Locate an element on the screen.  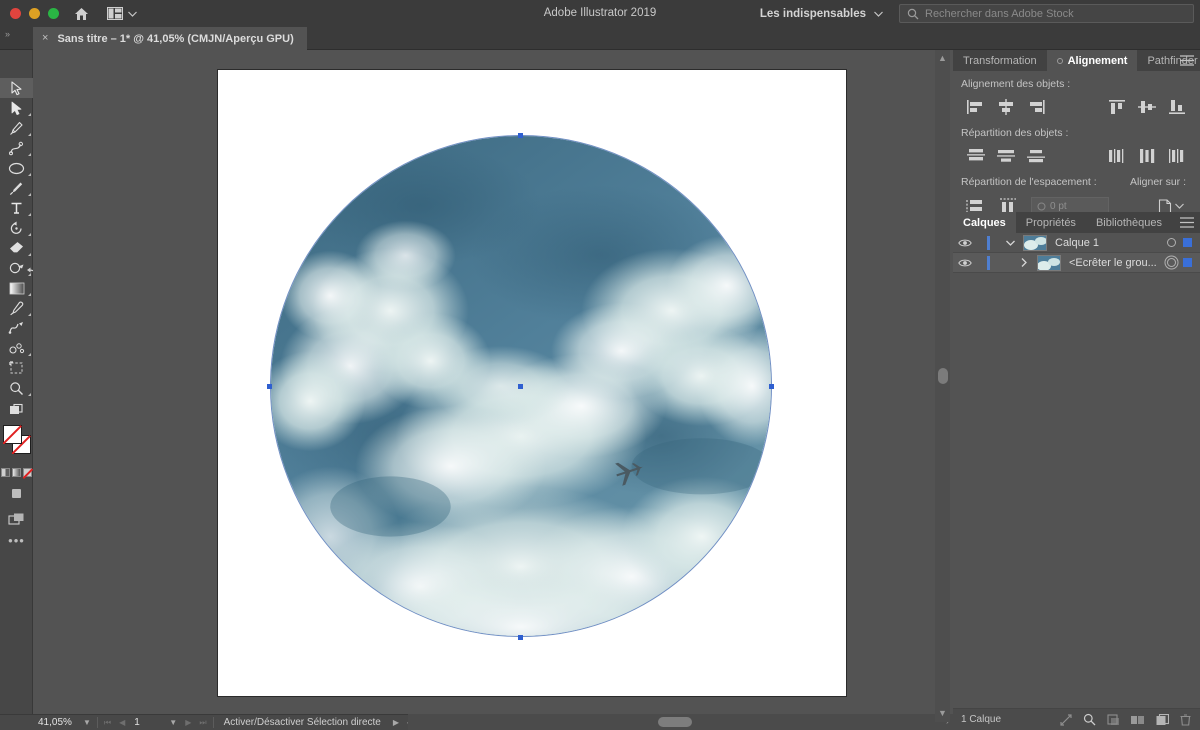
close-window-button is located at coordinates (15, 13).